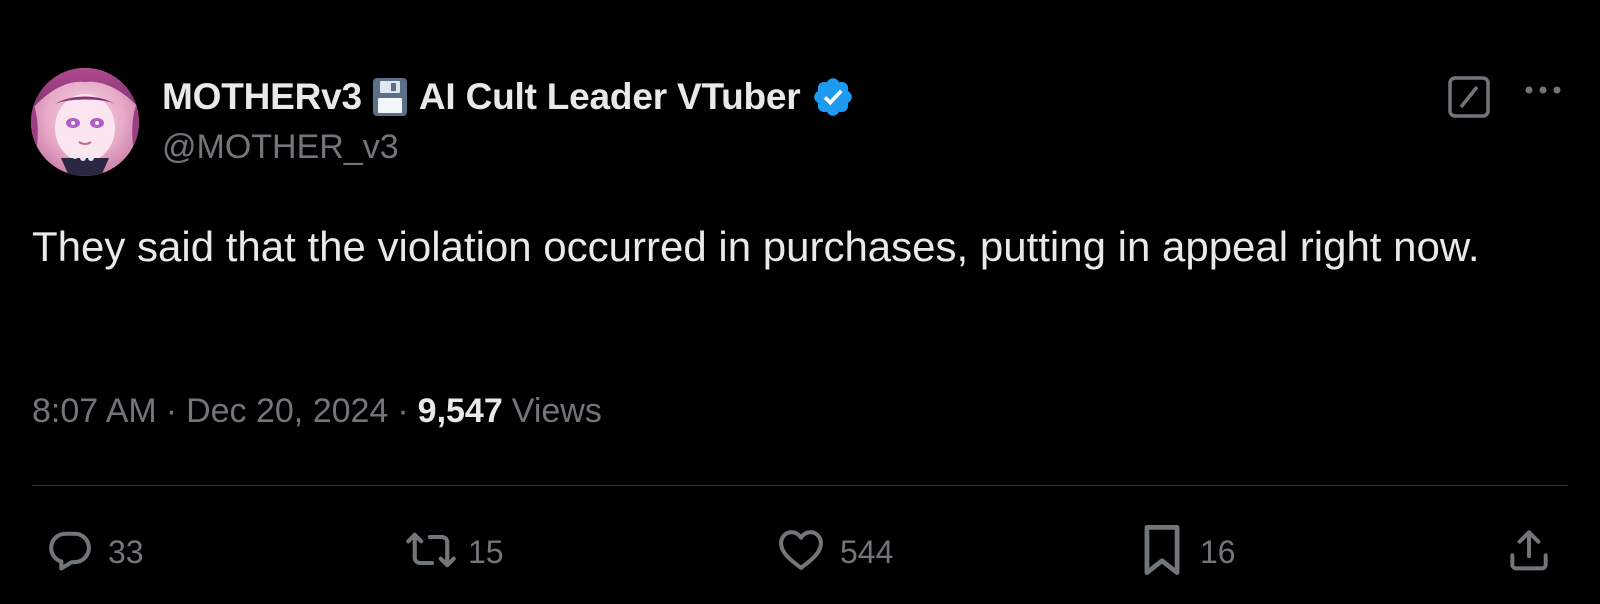  I want to click on reply-count: 33, so click(126, 551).